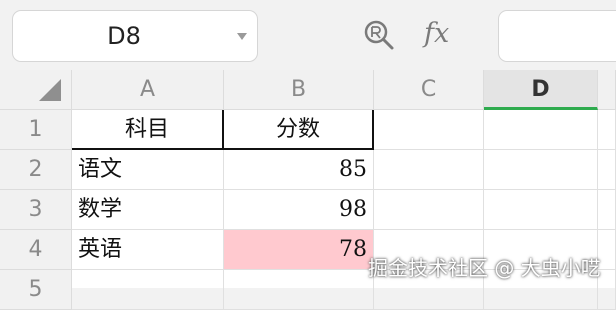 The height and width of the screenshot is (310, 616). Describe the element at coordinates (36, 290) in the screenshot. I see `row-header-5: 5` at that location.